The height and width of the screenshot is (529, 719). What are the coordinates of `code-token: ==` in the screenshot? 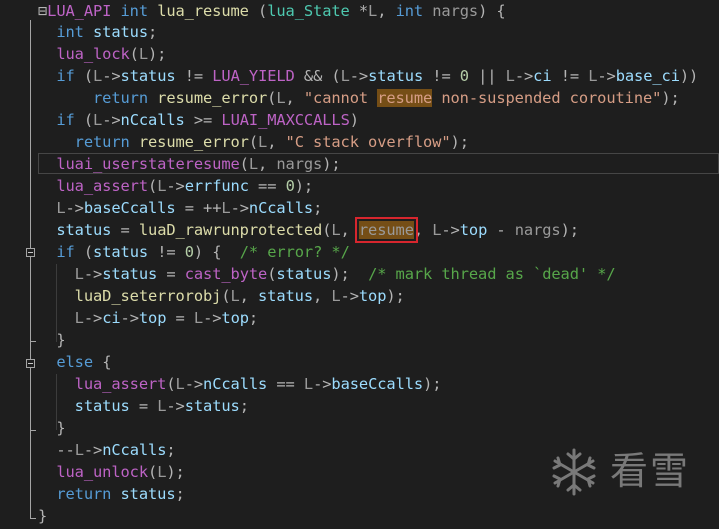 It's located at (285, 384).